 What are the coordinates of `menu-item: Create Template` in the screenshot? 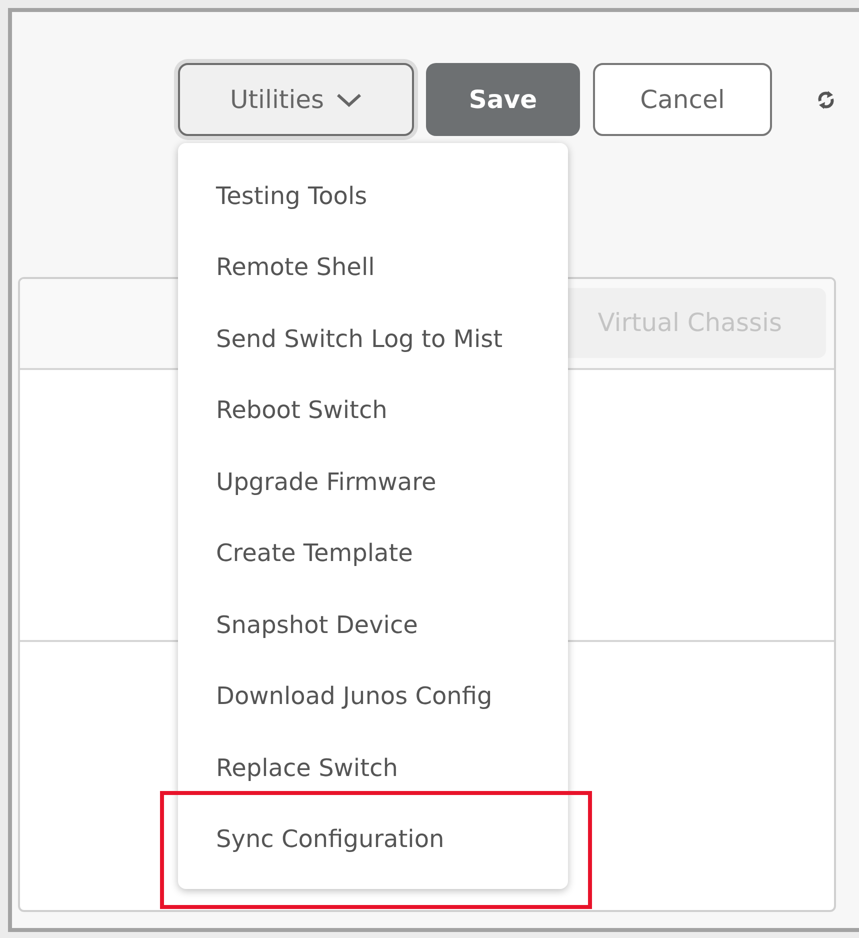 It's located at (373, 553).